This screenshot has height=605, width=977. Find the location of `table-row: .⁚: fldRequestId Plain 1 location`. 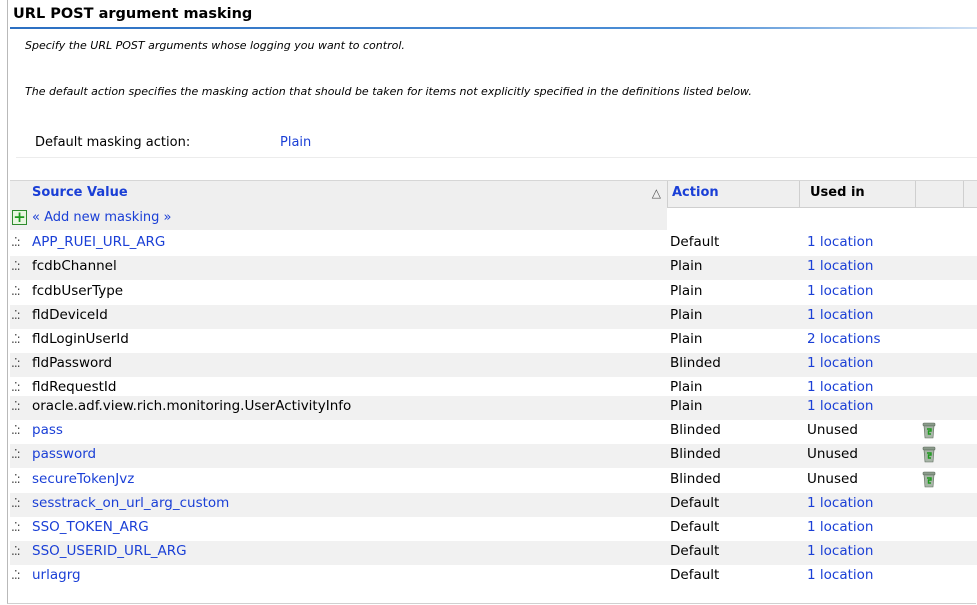

table-row: .⁚: fldRequestId Plain 1 location is located at coordinates (493, 386).